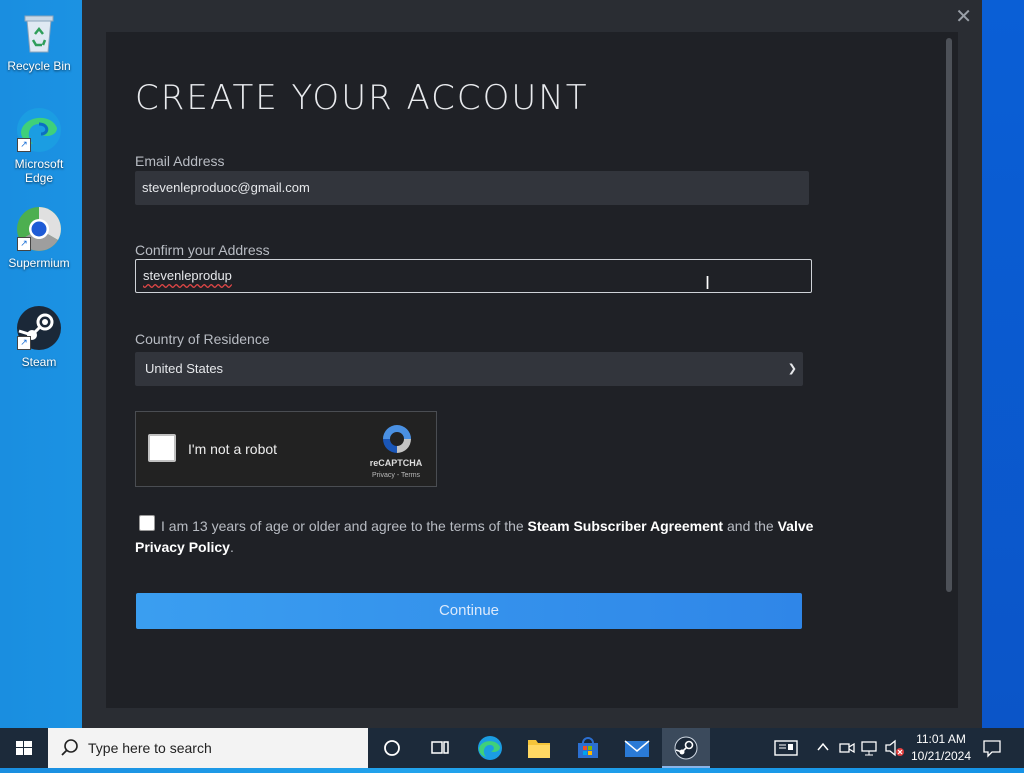 This screenshot has height=773, width=1024. What do you see at coordinates (626, 526) in the screenshot?
I see `subscriber-agreement-link: Steam Subscriber Agreement` at bounding box center [626, 526].